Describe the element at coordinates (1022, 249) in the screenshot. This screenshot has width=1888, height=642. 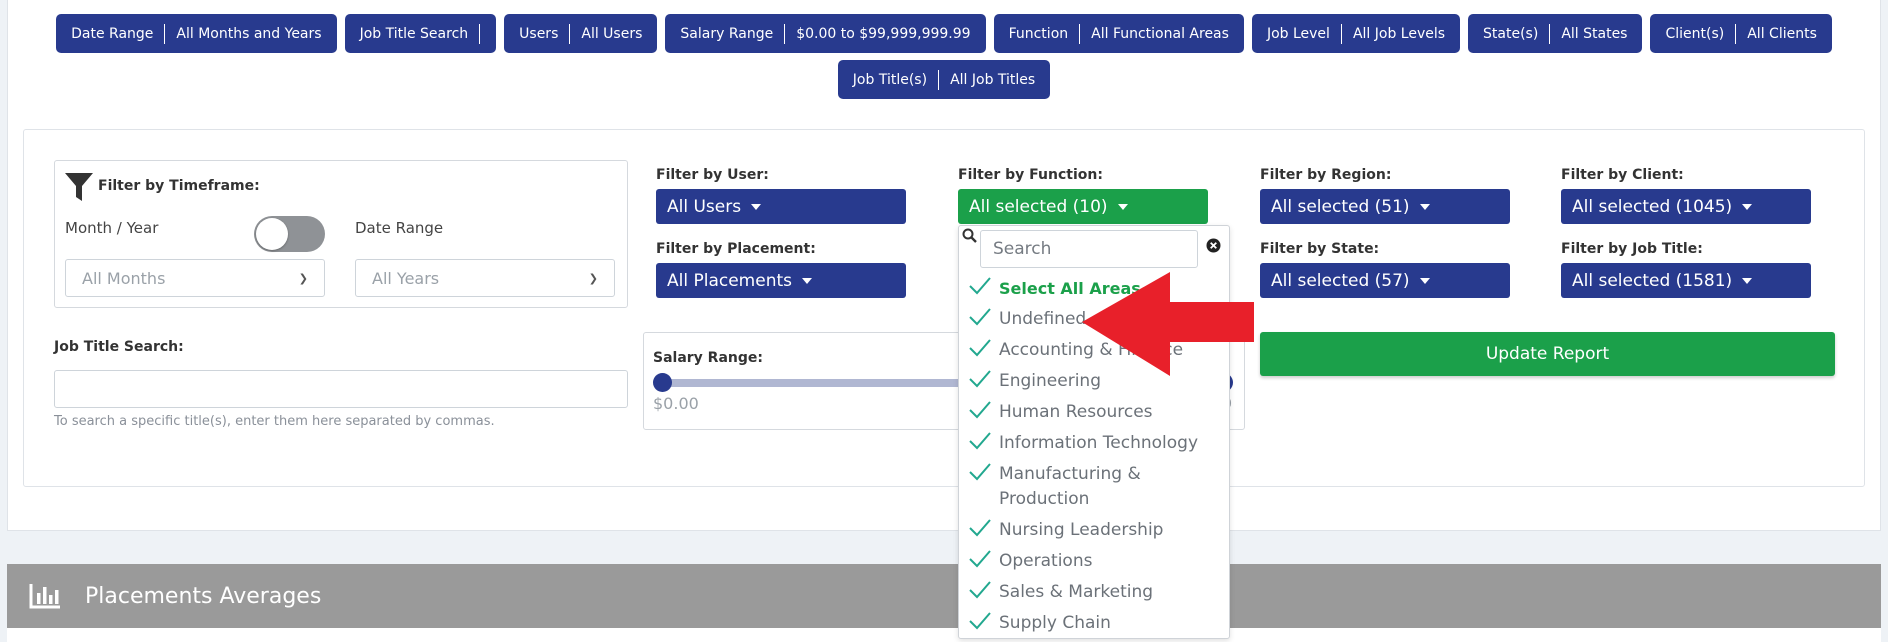
I see `function-search-placeholder: Search` at that location.